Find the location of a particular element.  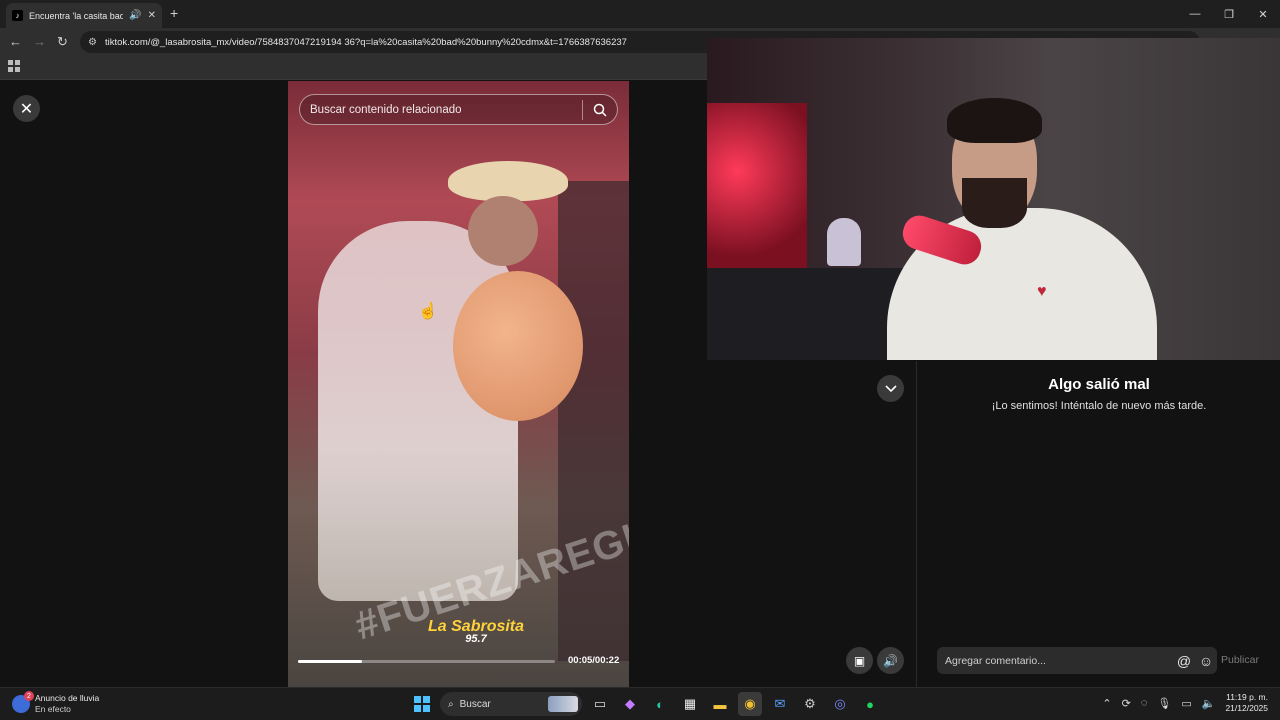

notification-badge: 2 is located at coordinates (29, 696).